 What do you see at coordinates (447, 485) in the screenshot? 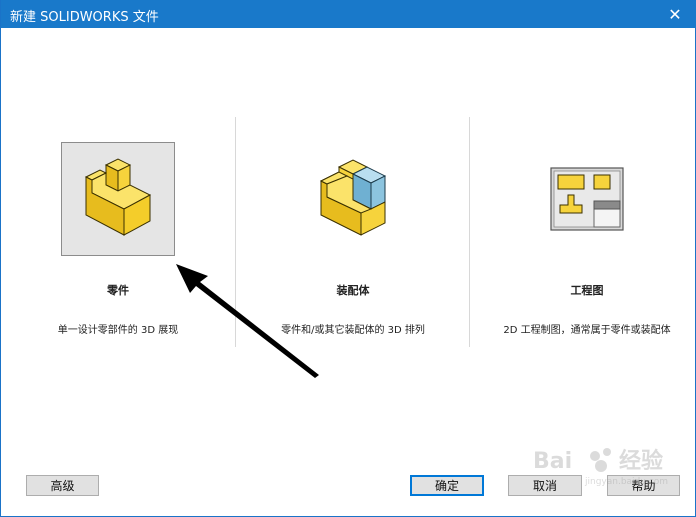
I see `ok-button: 确定` at bounding box center [447, 485].